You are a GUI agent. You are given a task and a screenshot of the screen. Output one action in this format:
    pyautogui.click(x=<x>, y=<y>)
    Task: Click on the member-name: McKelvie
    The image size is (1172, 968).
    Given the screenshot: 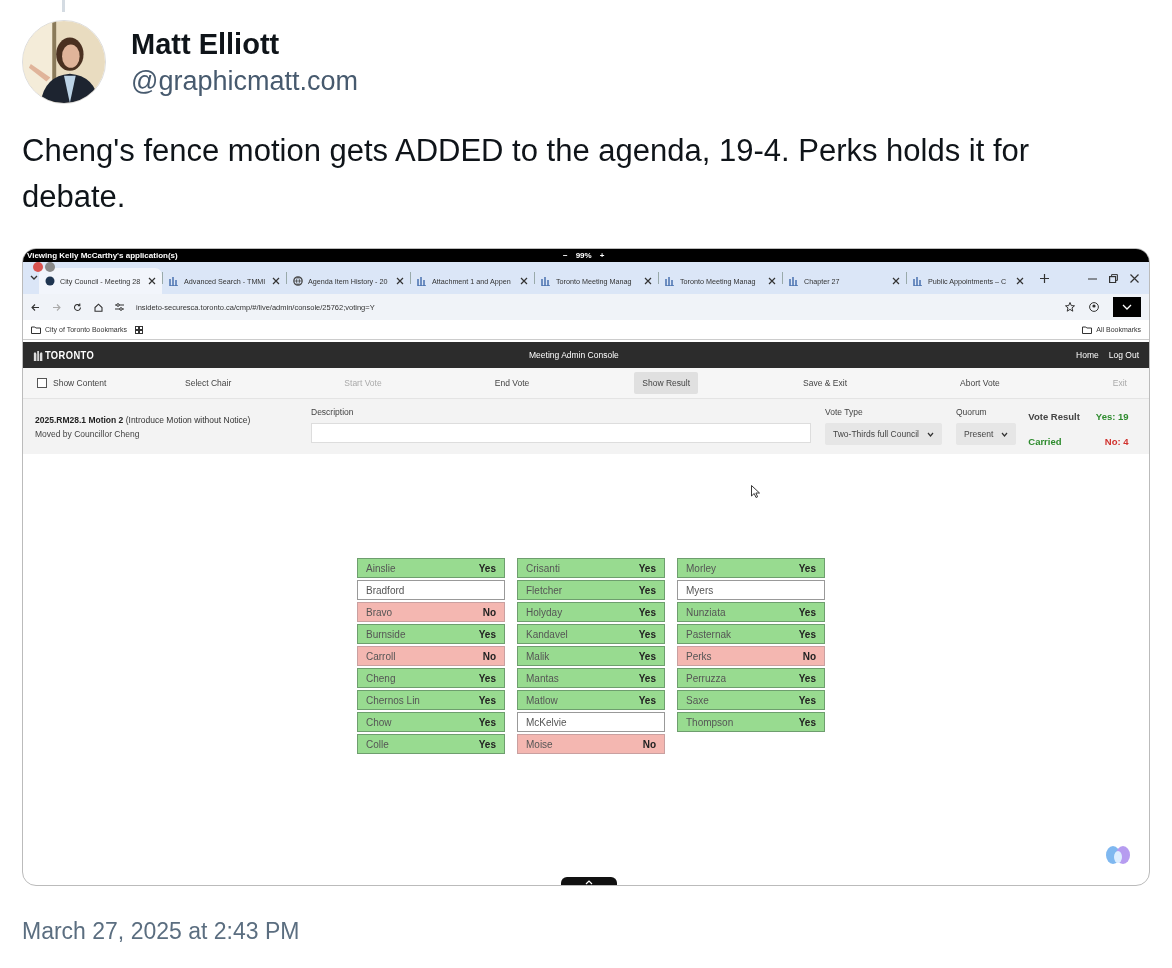 What is the action you would take?
    pyautogui.click(x=546, y=722)
    